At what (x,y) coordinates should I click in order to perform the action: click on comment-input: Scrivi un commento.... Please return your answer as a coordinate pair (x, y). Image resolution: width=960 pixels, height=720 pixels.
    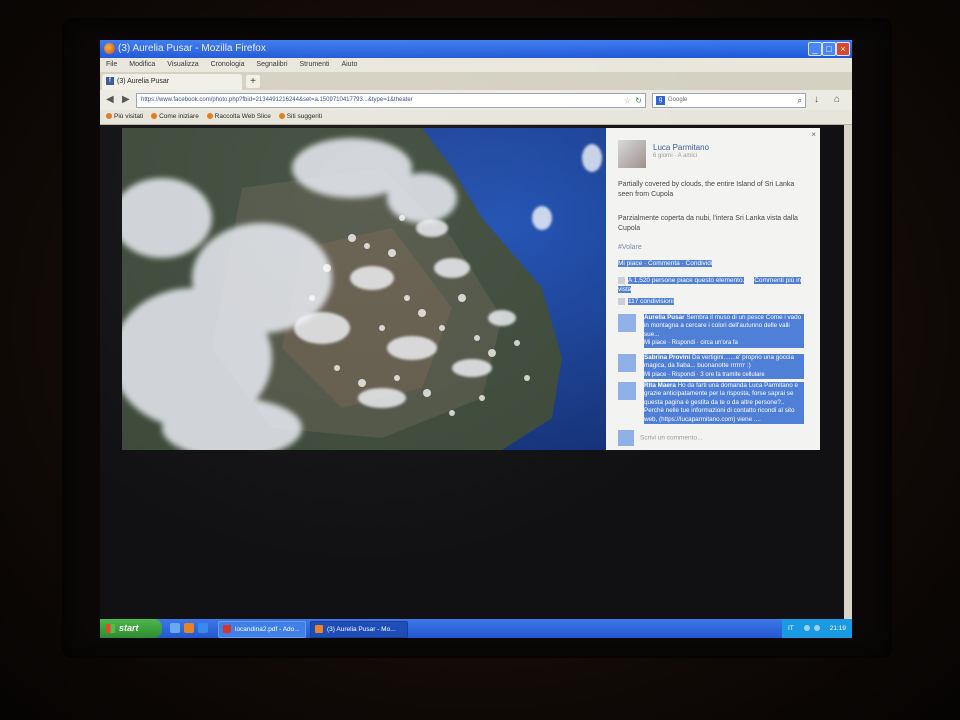
    Looking at the image, I should click on (660, 438).